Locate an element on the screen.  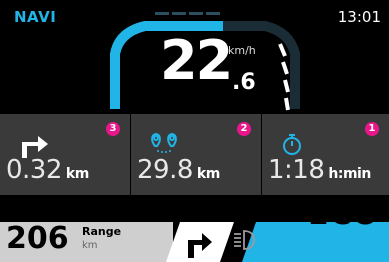
tile-badge: 1 is located at coordinates (372, 129).